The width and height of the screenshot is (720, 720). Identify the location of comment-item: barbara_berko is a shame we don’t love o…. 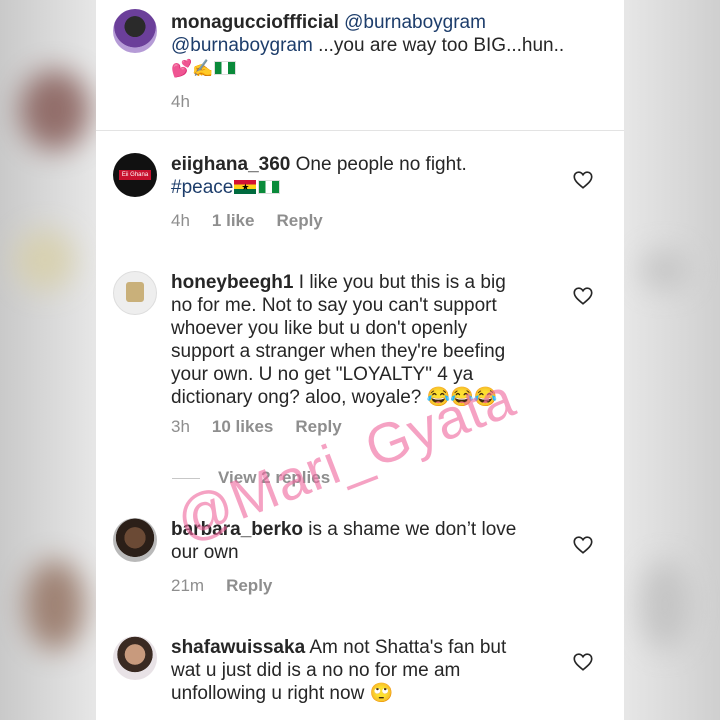
(360, 560).